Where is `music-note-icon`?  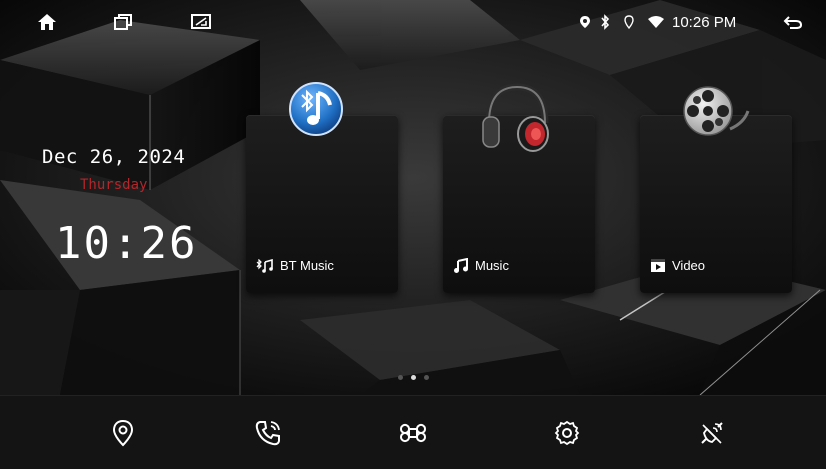
music-note-icon is located at coordinates (461, 265).